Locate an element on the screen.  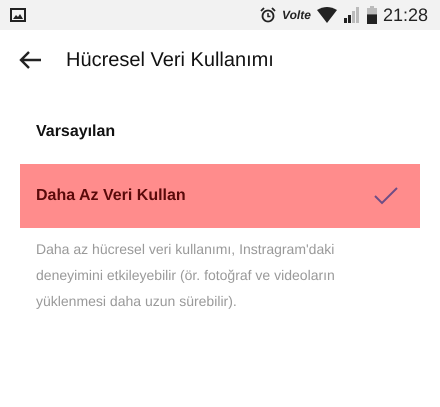
description-text: Daha az hücresel veri kullanımı, Instragram'daki deneyimini etkileyebilir (ör. fotoğraf ve videoların yüklenmesi daha uzun sürebilir). is located at coordinates (185, 275).